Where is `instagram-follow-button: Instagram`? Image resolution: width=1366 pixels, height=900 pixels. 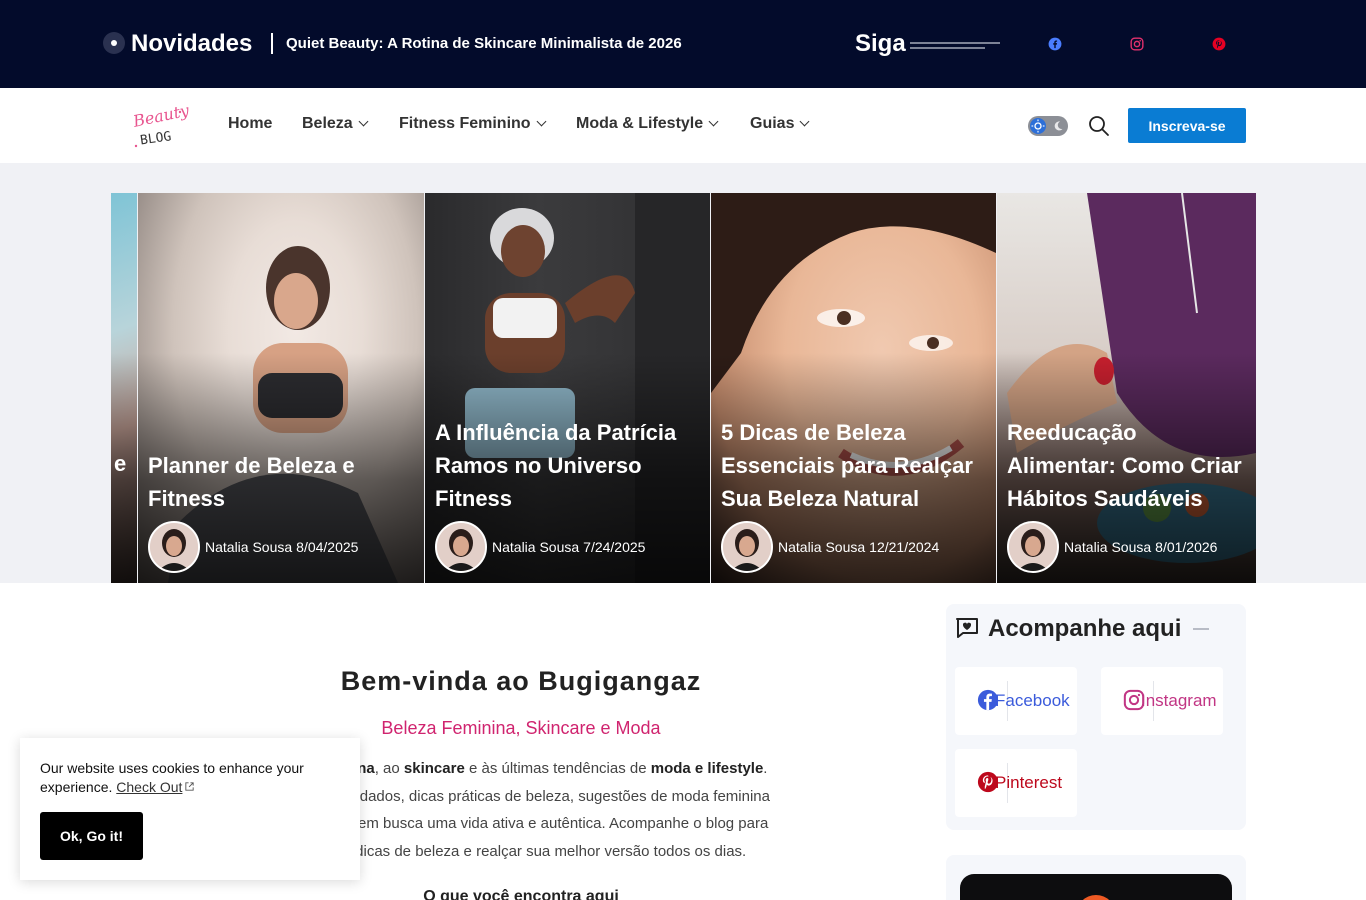 instagram-follow-button: Instagram is located at coordinates (1162, 701).